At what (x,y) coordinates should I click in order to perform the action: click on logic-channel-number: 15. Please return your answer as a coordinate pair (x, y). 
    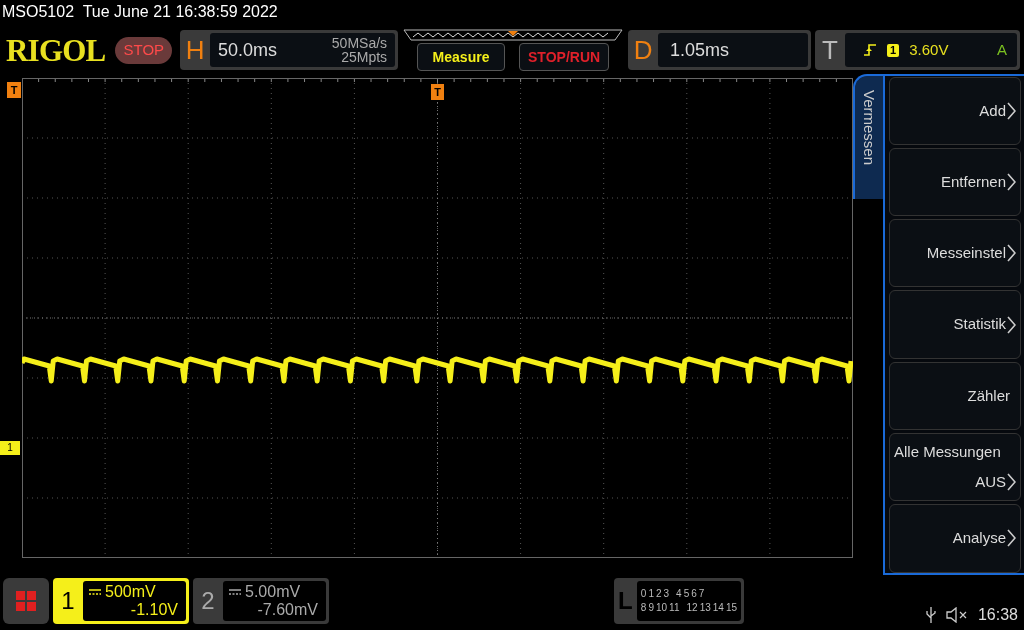
    Looking at the image, I should click on (731, 608).